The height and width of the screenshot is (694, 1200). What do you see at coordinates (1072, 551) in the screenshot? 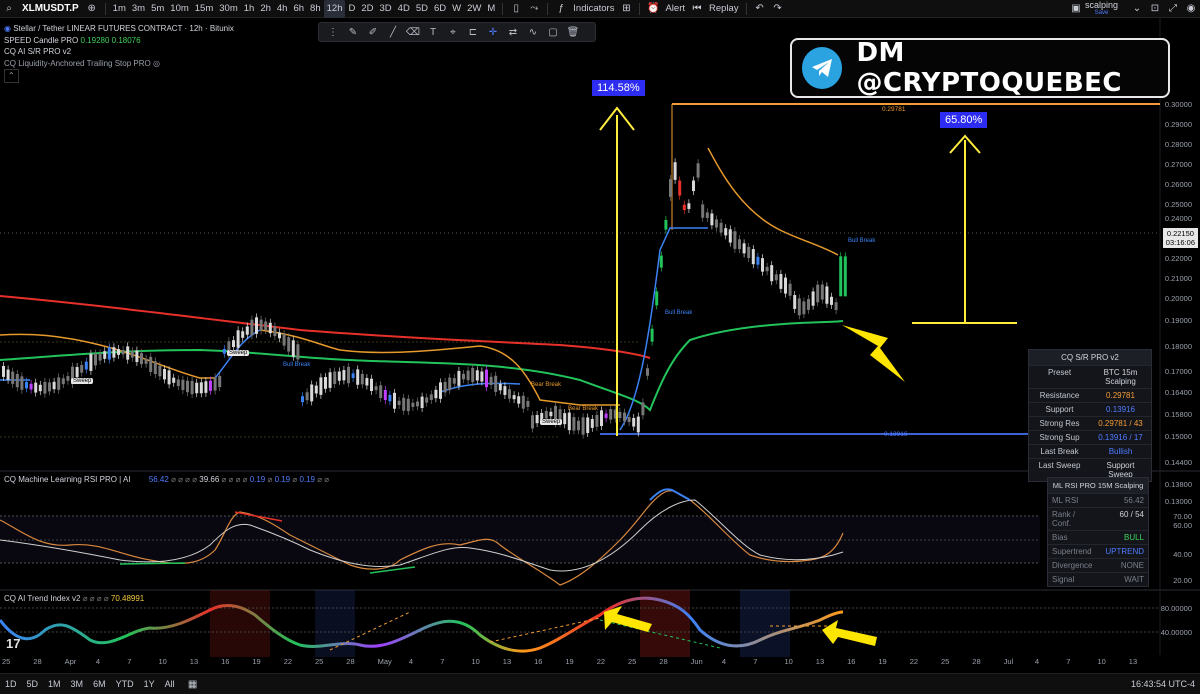
I see `ml-row-key: Supertrend` at bounding box center [1072, 551].